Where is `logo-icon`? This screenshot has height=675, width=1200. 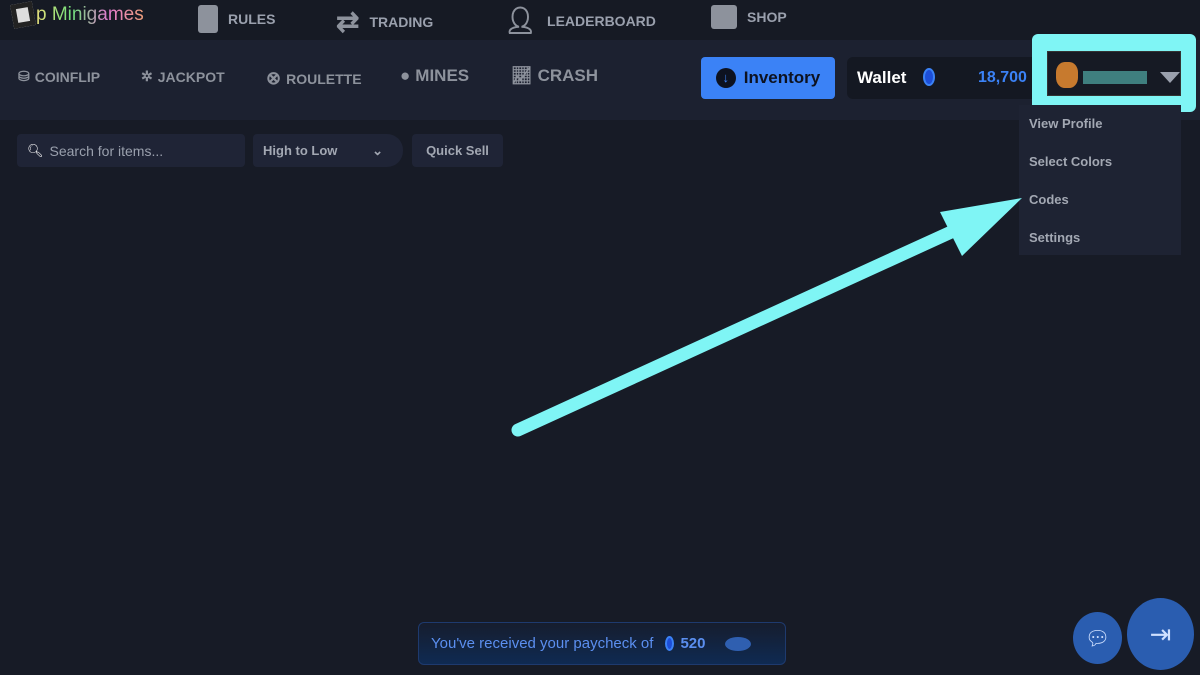 logo-icon is located at coordinates (23, 15).